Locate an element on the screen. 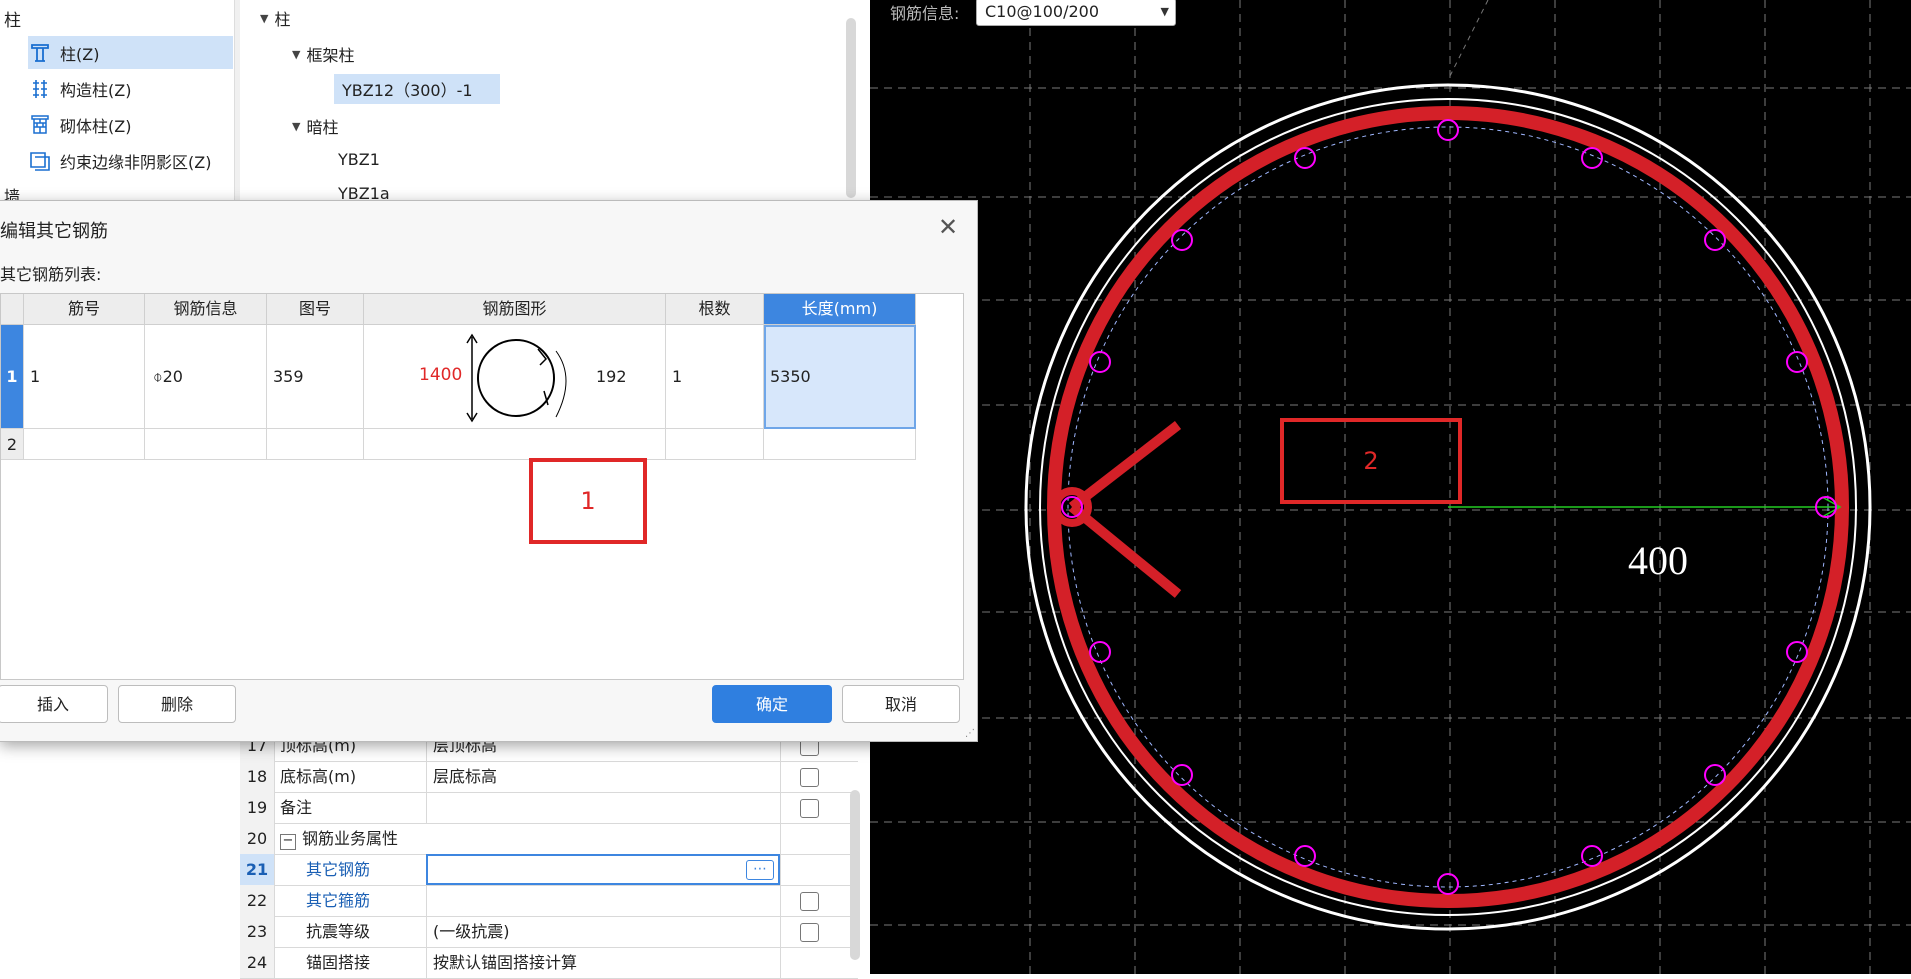 This screenshot has height=979, width=1911. property-row: 19 备注 is located at coordinates (549, 808).